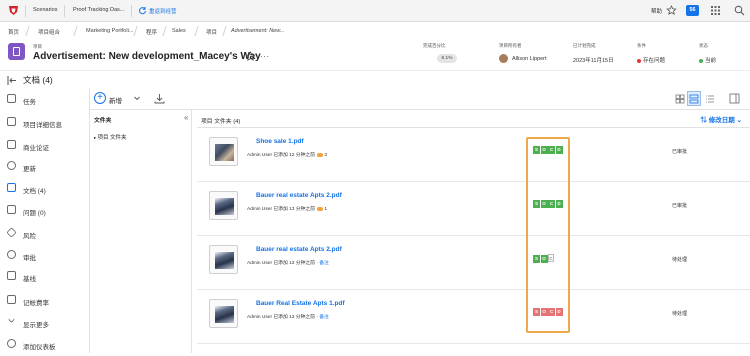  I want to click on sidebar-item-business-case: 商业论证, so click(45, 146).